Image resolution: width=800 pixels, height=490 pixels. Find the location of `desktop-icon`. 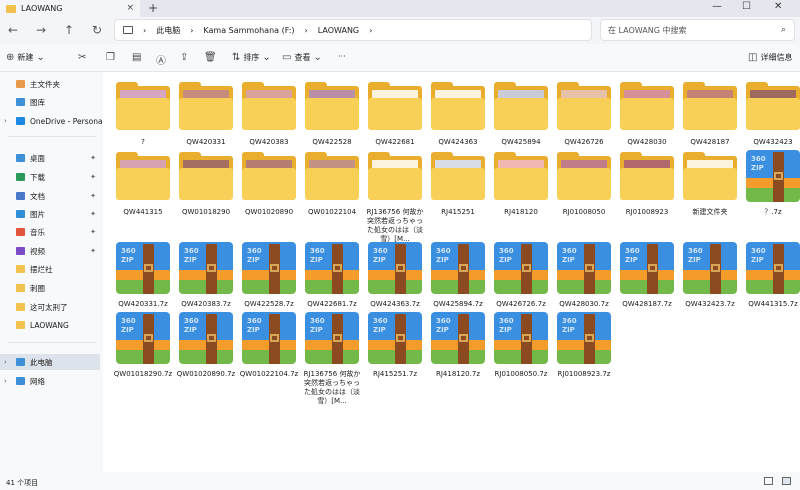

desktop-icon is located at coordinates (20, 158).